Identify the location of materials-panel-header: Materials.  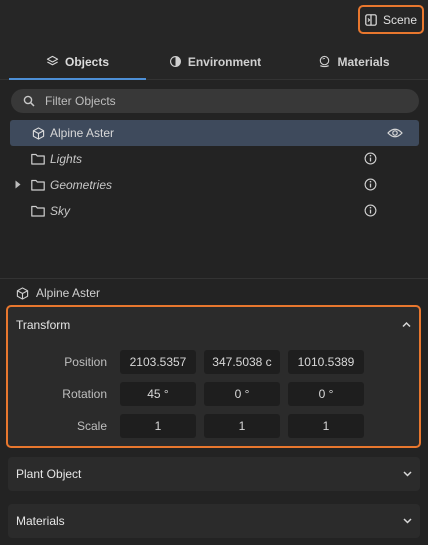
(214, 521).